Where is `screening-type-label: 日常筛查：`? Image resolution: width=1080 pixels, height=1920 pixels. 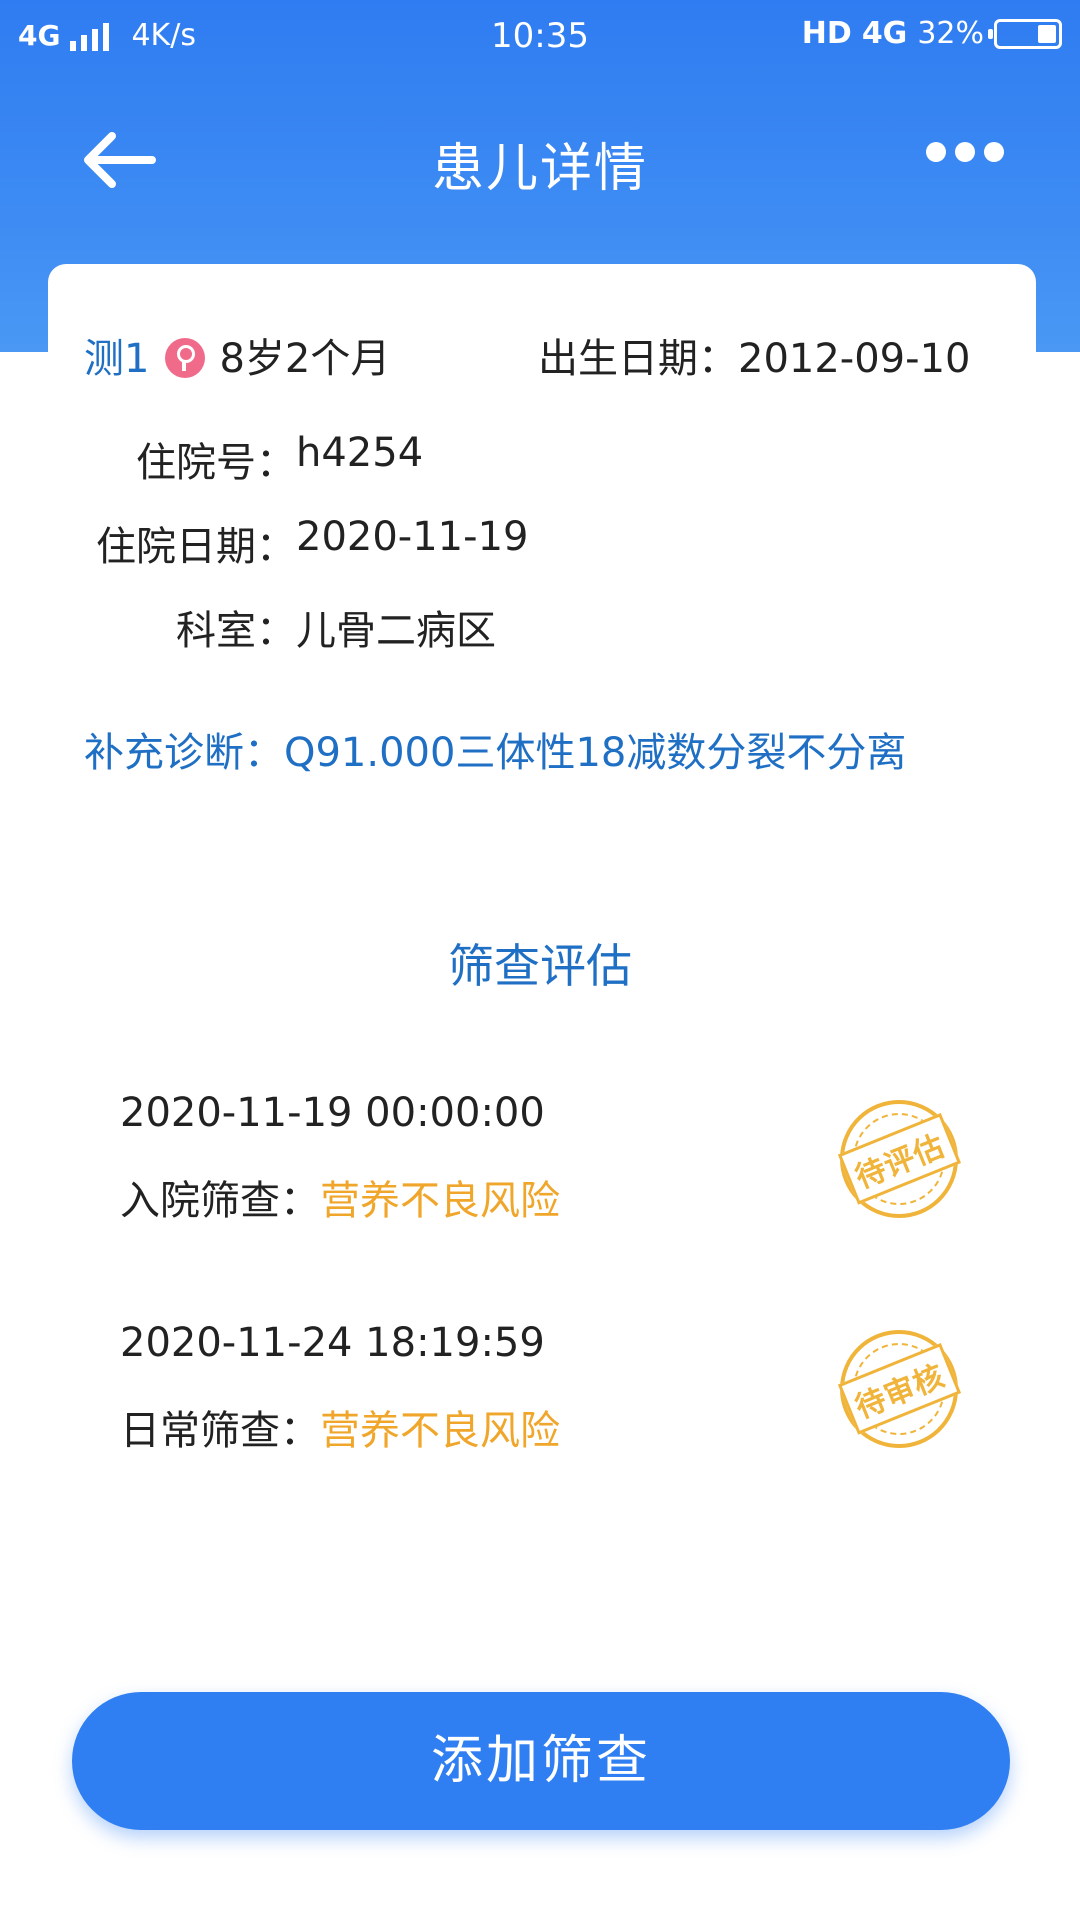
screening-type-label: 日常筛查： is located at coordinates (220, 1431).